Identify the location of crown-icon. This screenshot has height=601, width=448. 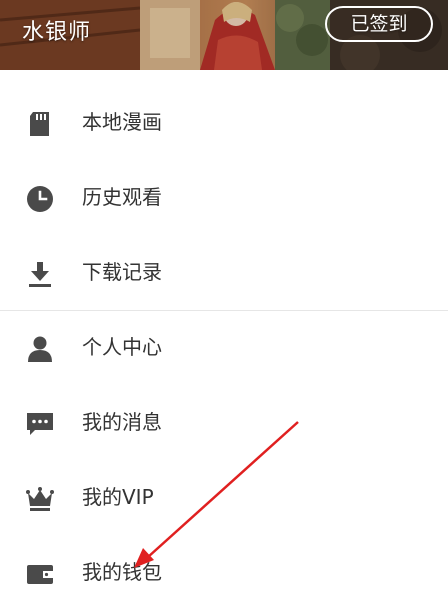
(40, 499).